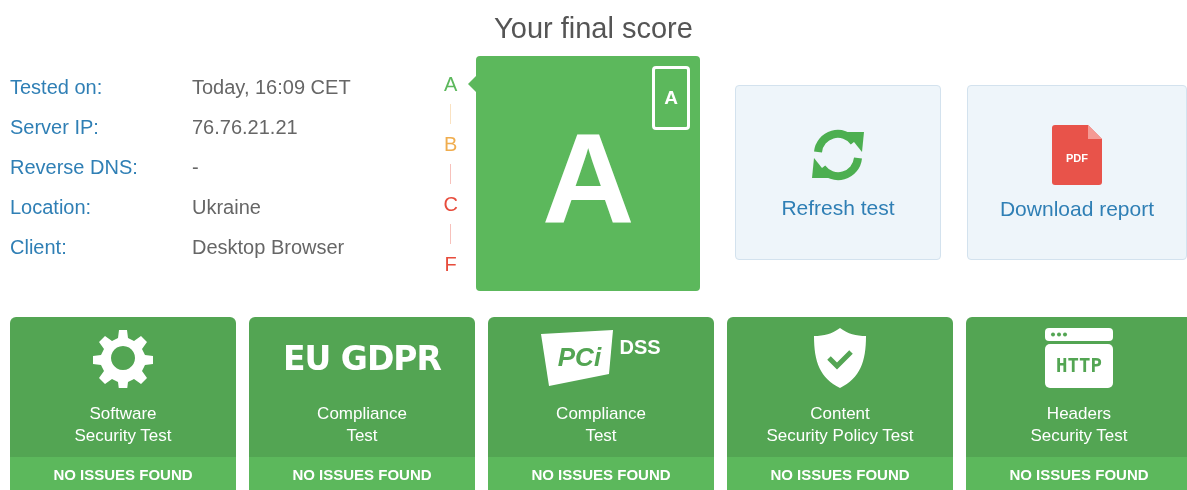 The width and height of the screenshot is (1187, 490). I want to click on download-report-button: PDF Download report, so click(1077, 172).